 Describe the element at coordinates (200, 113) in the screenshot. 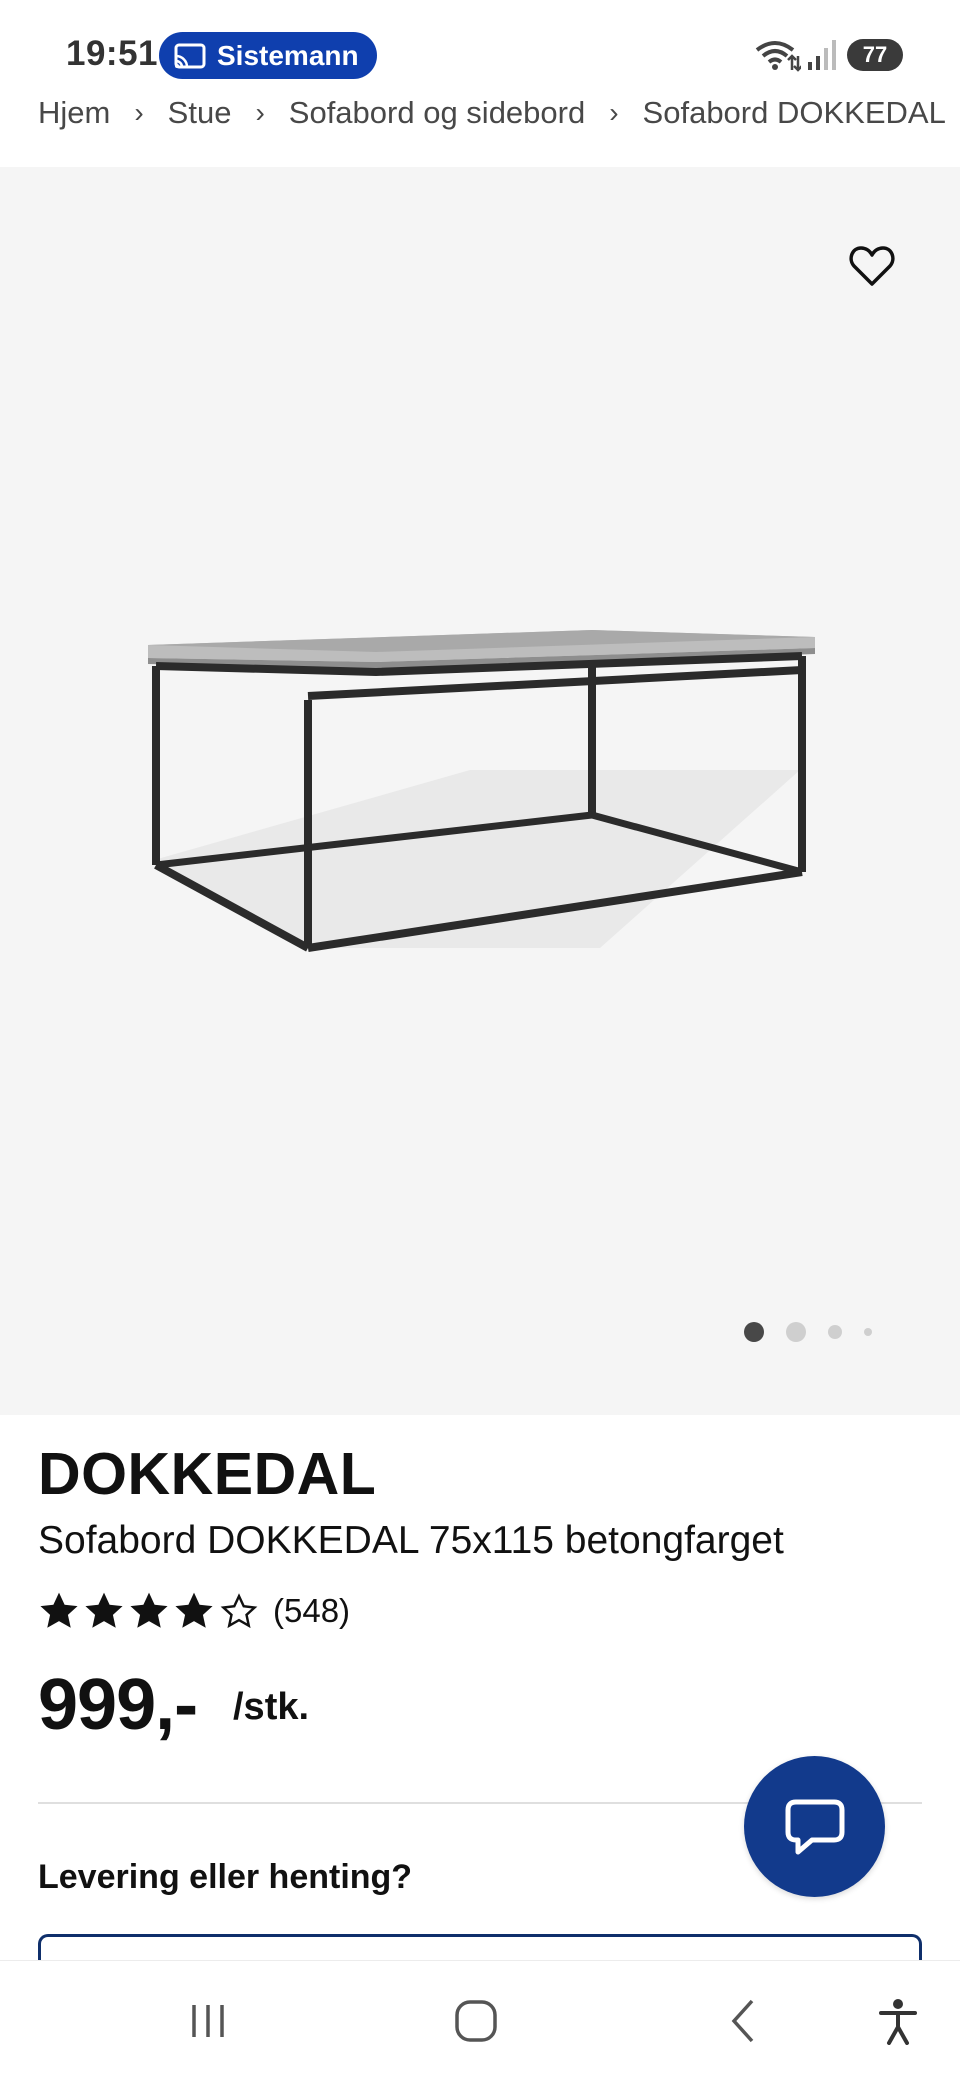

I see `breadcrumb-item-stue: Stue` at that location.